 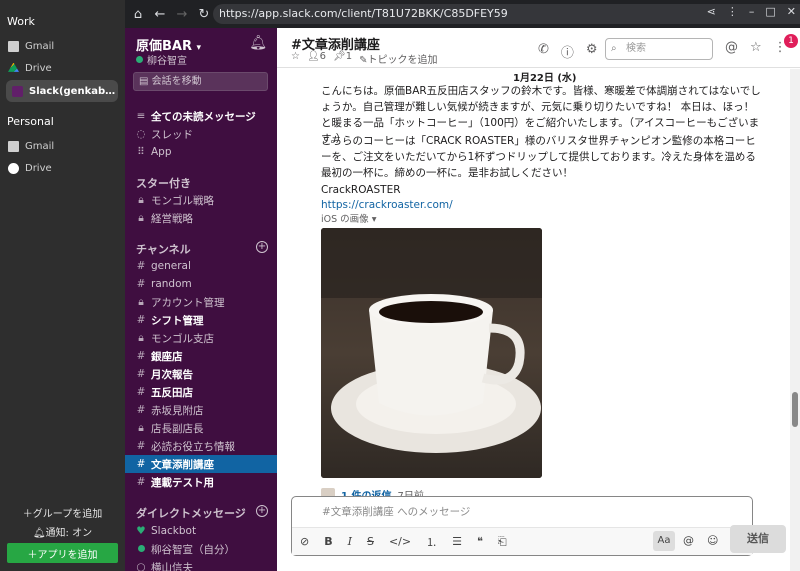 What do you see at coordinates (795, 409) in the screenshot?
I see `scrollbar-thumb` at bounding box center [795, 409].